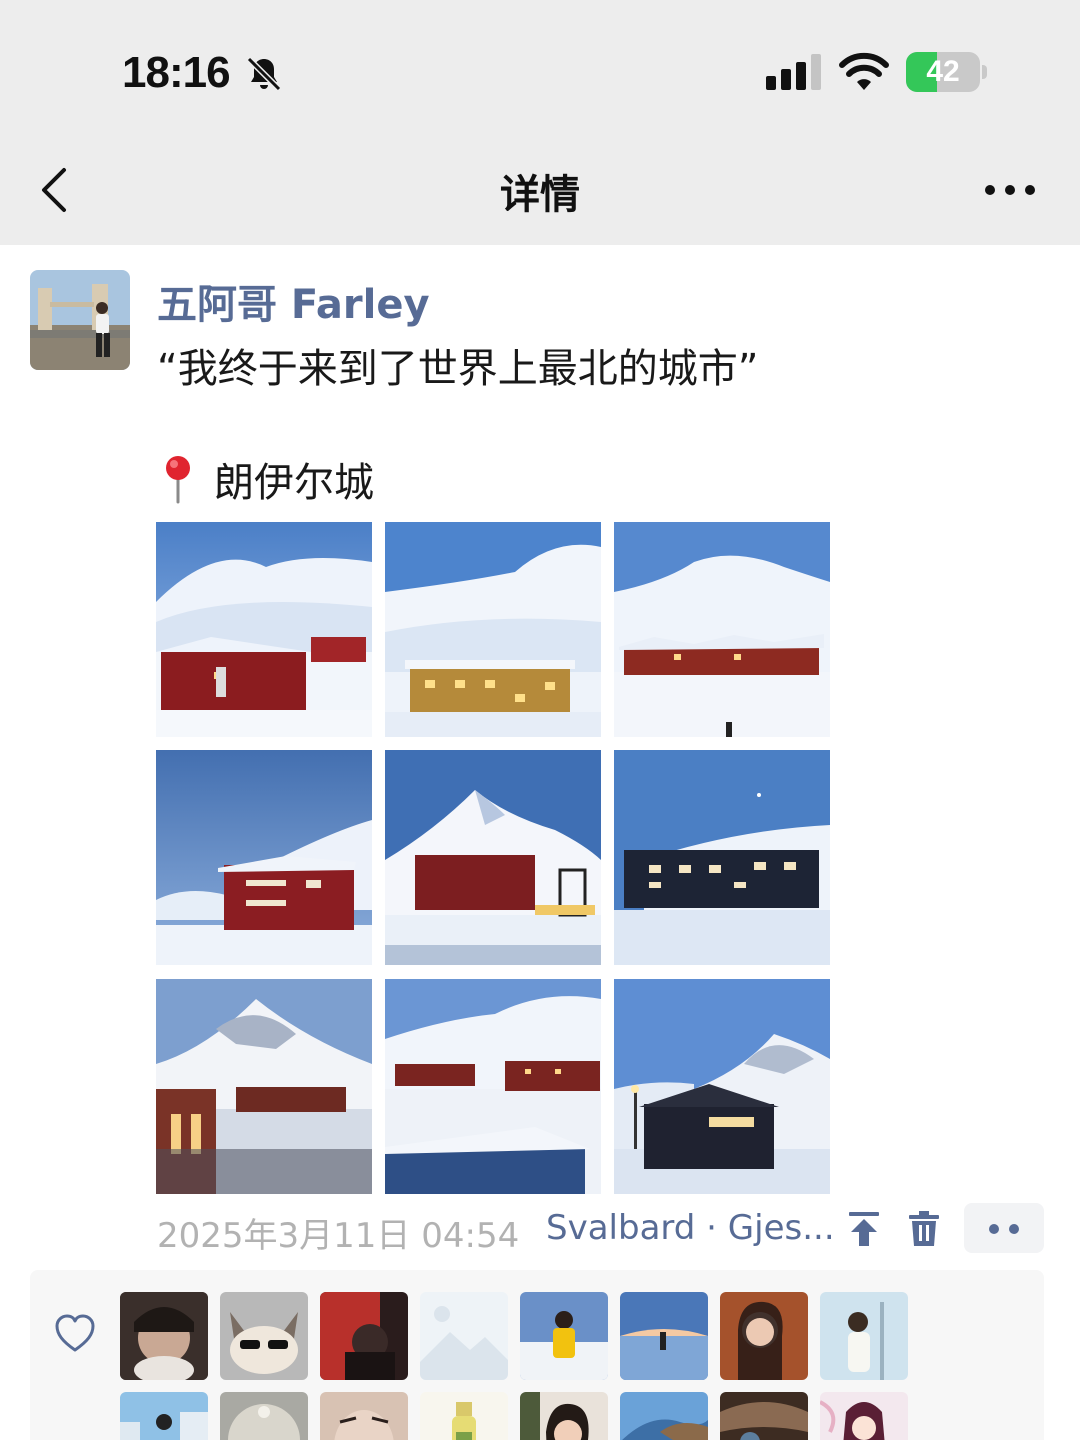 The height and width of the screenshot is (1440, 1080). What do you see at coordinates (178, 480) in the screenshot?
I see `pin-icon` at bounding box center [178, 480].